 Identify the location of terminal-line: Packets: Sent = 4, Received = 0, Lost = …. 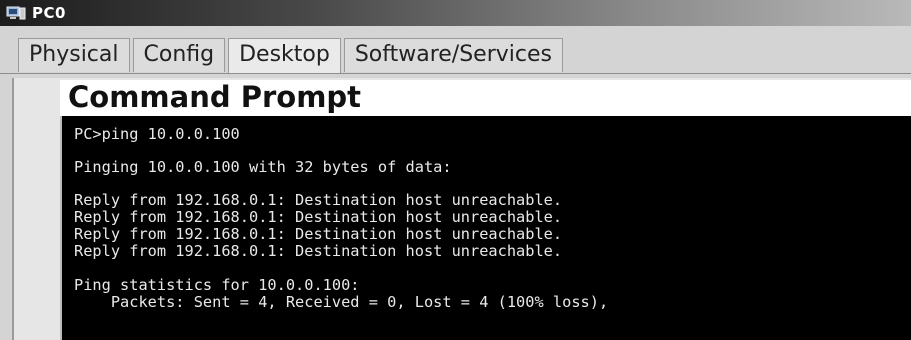
(341, 302).